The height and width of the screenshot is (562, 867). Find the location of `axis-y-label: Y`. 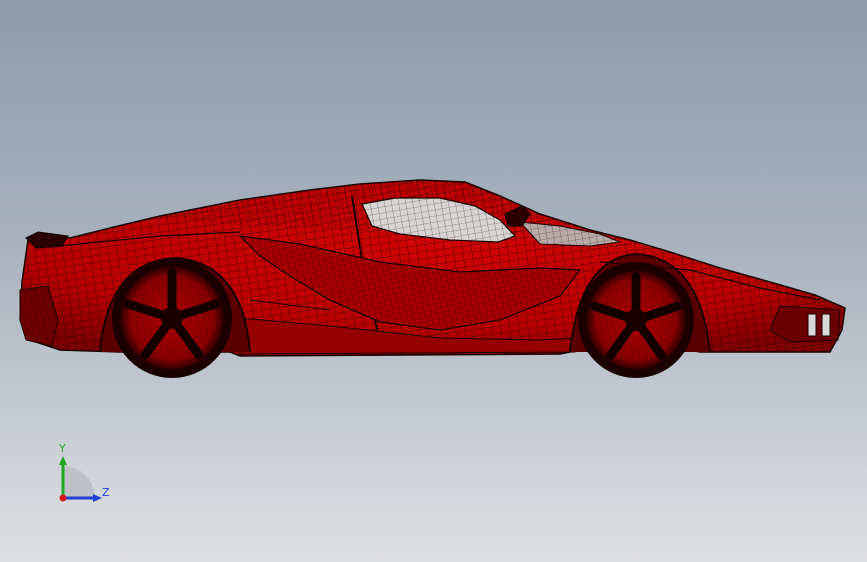

axis-y-label: Y is located at coordinates (62, 448).